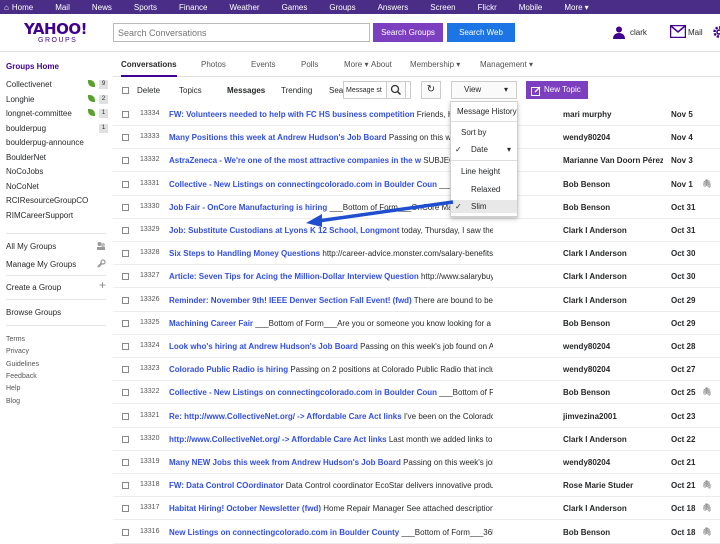 This screenshot has width=720, height=544. Describe the element at coordinates (484, 90) in the screenshot. I see `view-dropdown-button: View ▾` at that location.